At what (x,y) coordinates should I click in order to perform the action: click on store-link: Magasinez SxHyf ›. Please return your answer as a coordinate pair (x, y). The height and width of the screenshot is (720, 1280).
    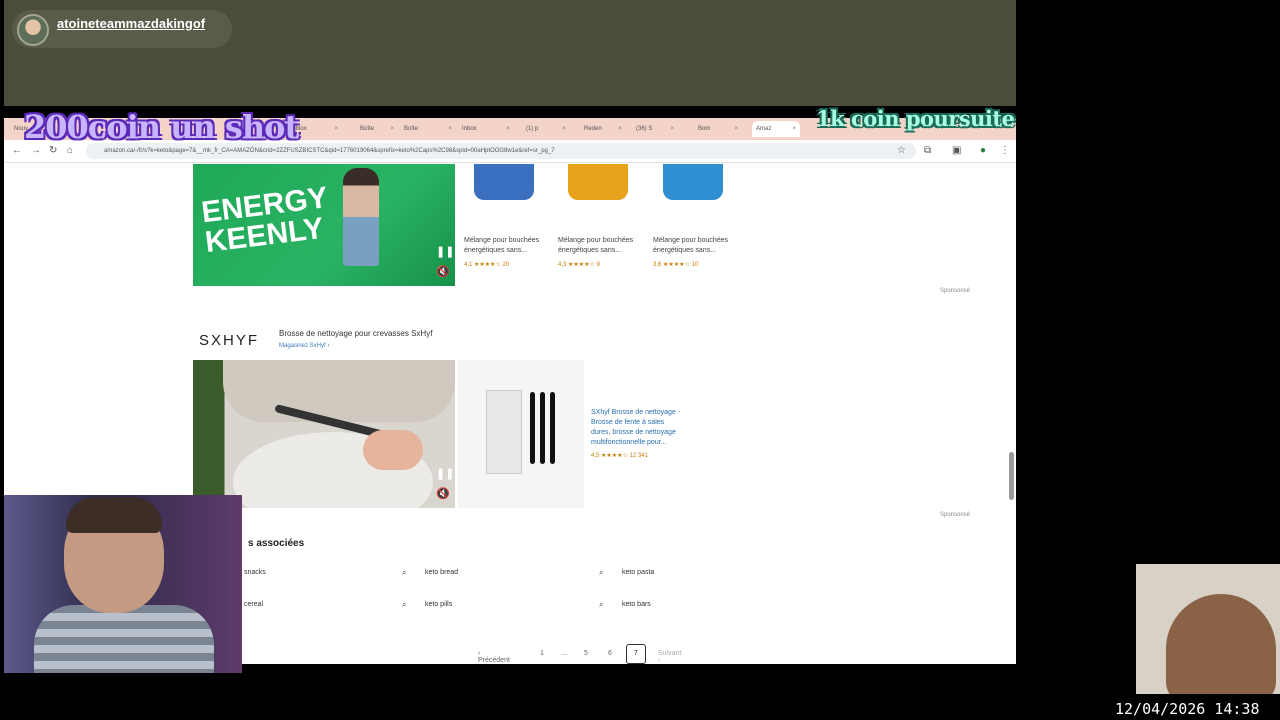
    Looking at the image, I should click on (304, 346).